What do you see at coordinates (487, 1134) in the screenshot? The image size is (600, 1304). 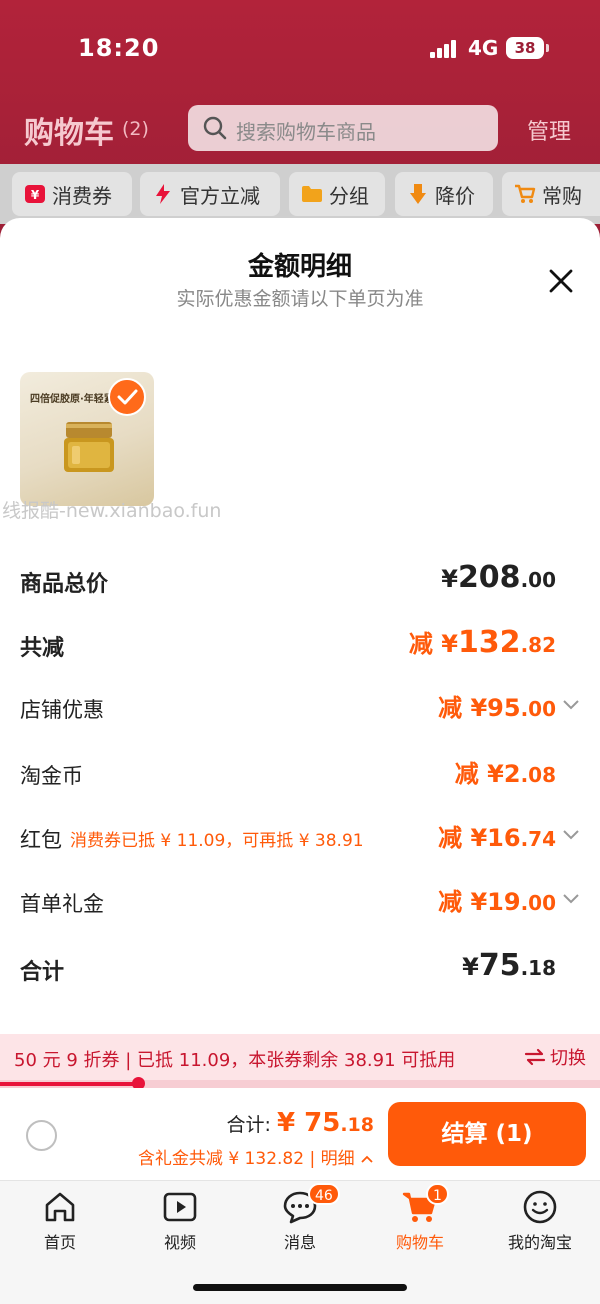 I see `checkout-button: 结算 (1)` at bounding box center [487, 1134].